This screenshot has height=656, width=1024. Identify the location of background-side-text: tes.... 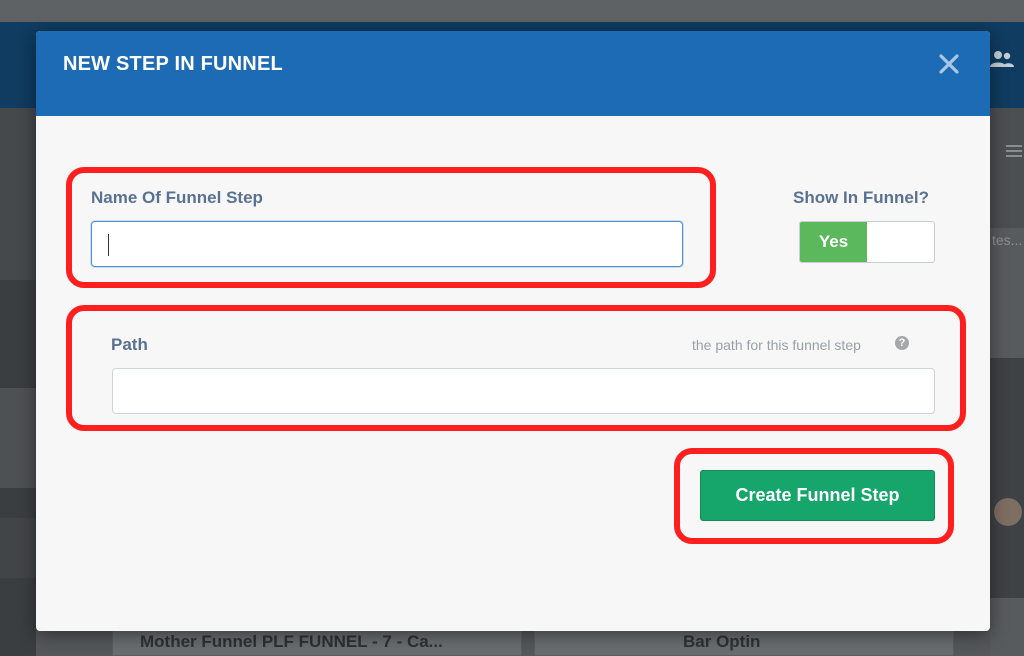
(1007, 240).